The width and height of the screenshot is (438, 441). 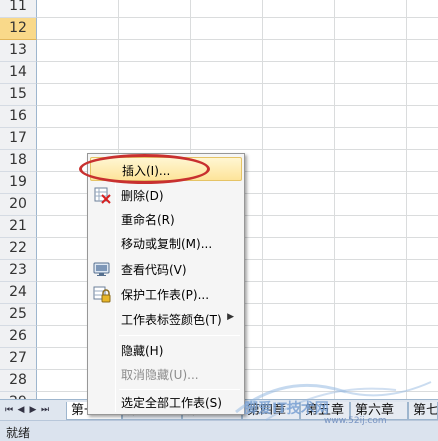 I want to click on row-header: 27, so click(x=18, y=359).